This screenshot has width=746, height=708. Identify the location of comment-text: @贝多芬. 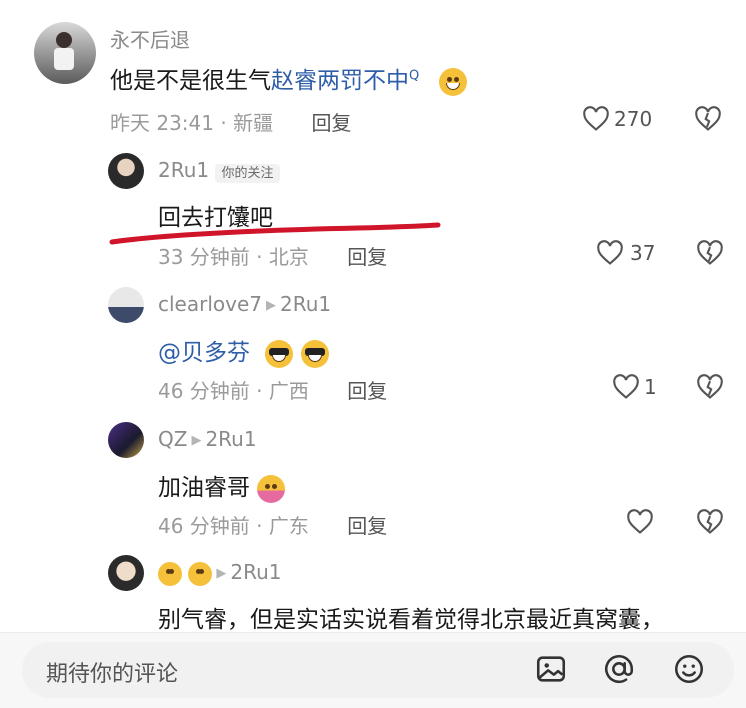
(243, 350).